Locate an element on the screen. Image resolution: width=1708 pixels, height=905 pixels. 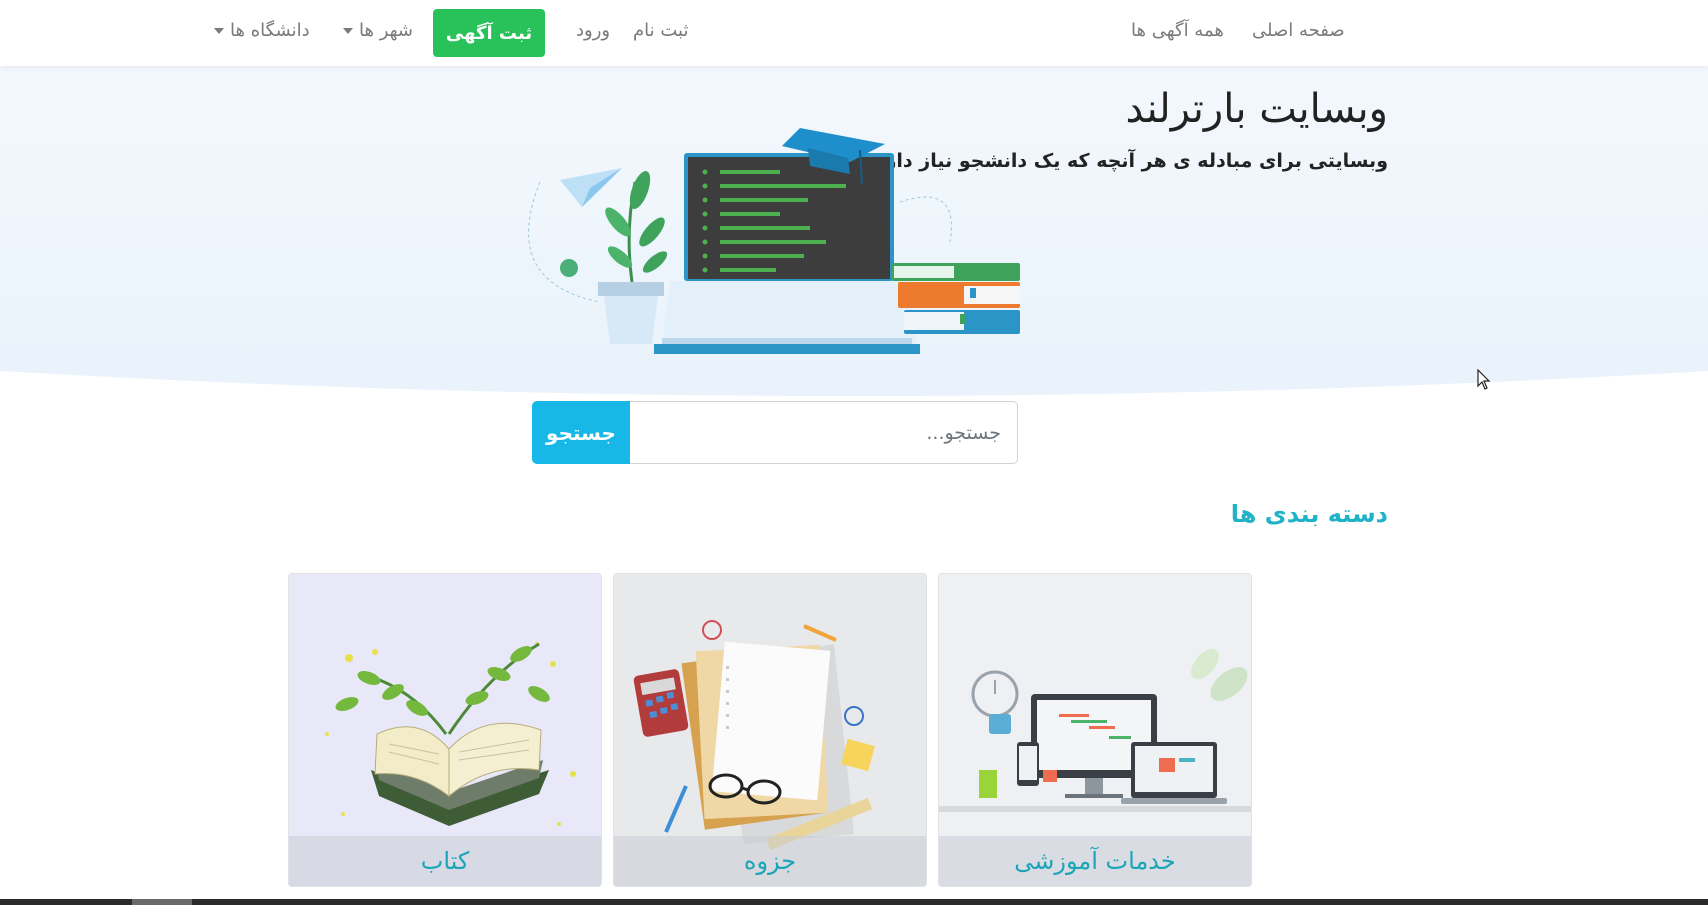
universities-dropdown: دانشگاه ها is located at coordinates (262, 30).